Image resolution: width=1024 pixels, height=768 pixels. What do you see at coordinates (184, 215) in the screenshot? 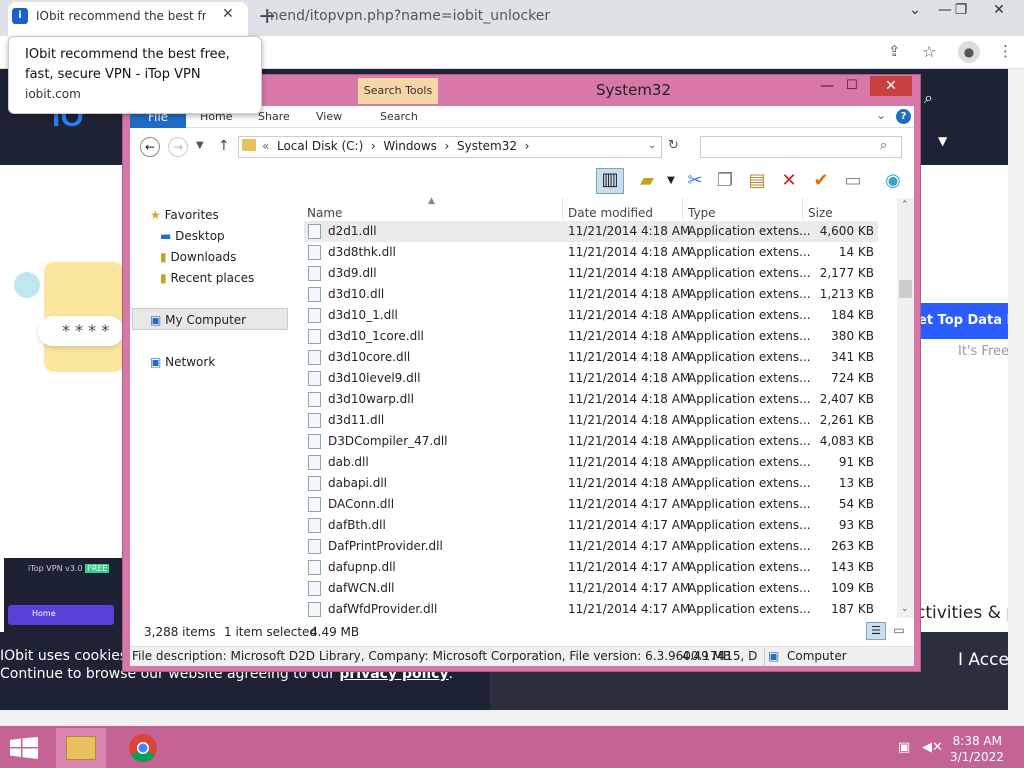
I see `nav-favorites: ★ Favorites` at bounding box center [184, 215].